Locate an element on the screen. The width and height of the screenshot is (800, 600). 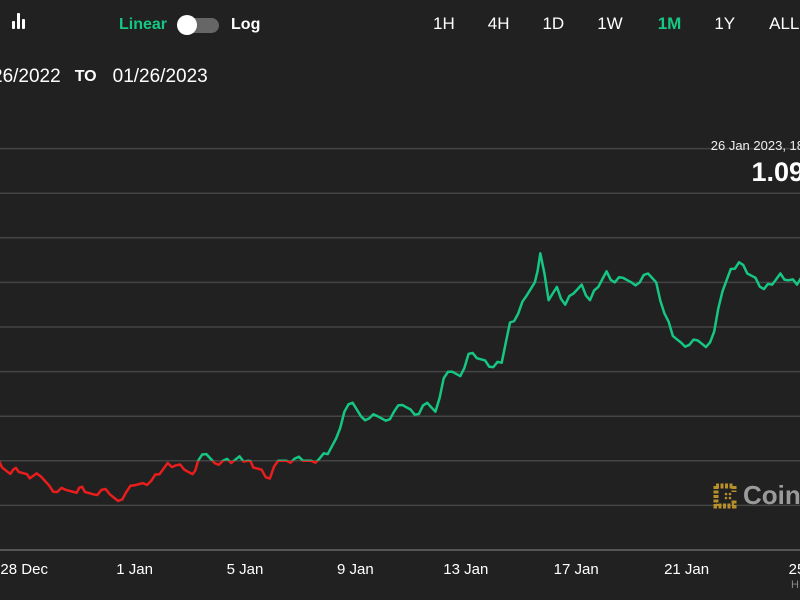
x-tick-label: 5 Jan is located at coordinates (245, 569).